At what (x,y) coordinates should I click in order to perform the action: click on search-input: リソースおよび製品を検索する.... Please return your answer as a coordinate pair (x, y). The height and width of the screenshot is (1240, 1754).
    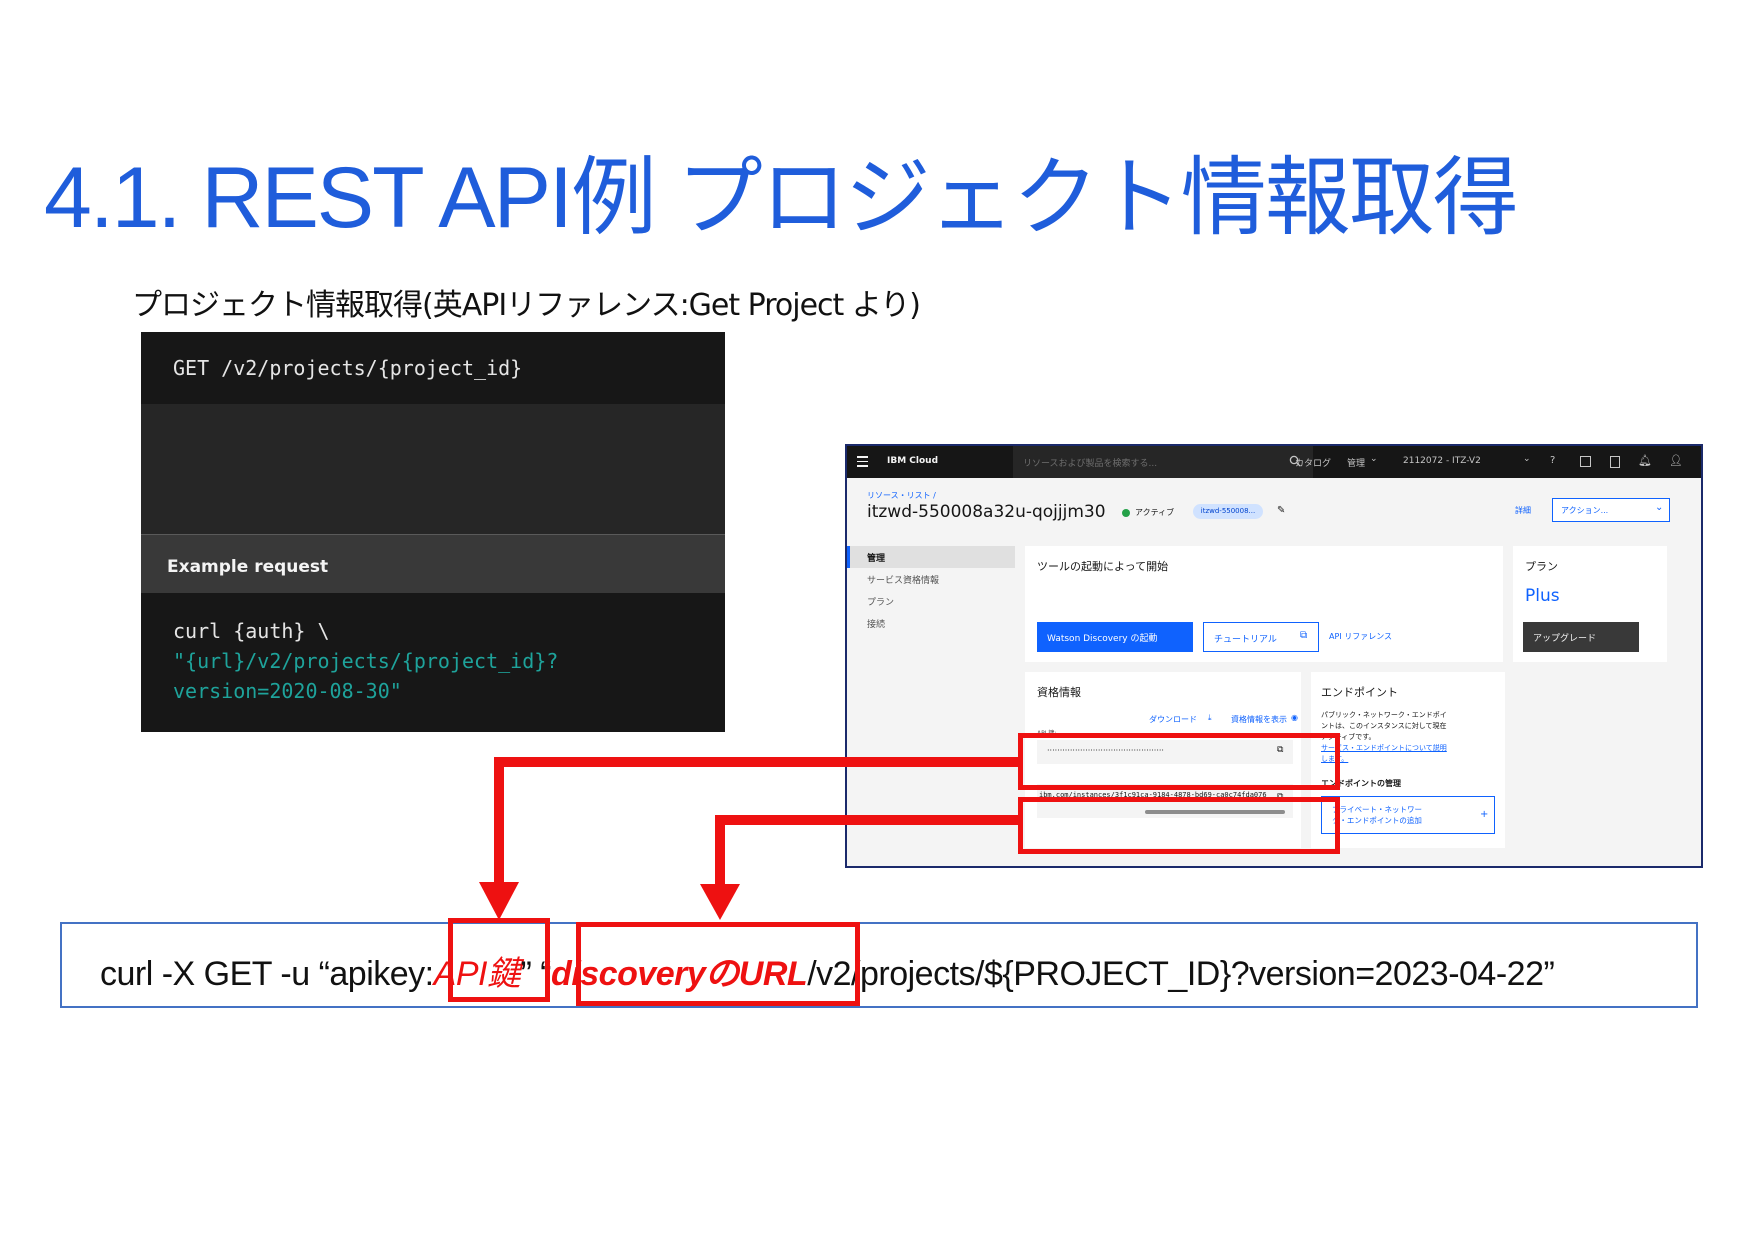
    Looking at the image, I should click on (1090, 462).